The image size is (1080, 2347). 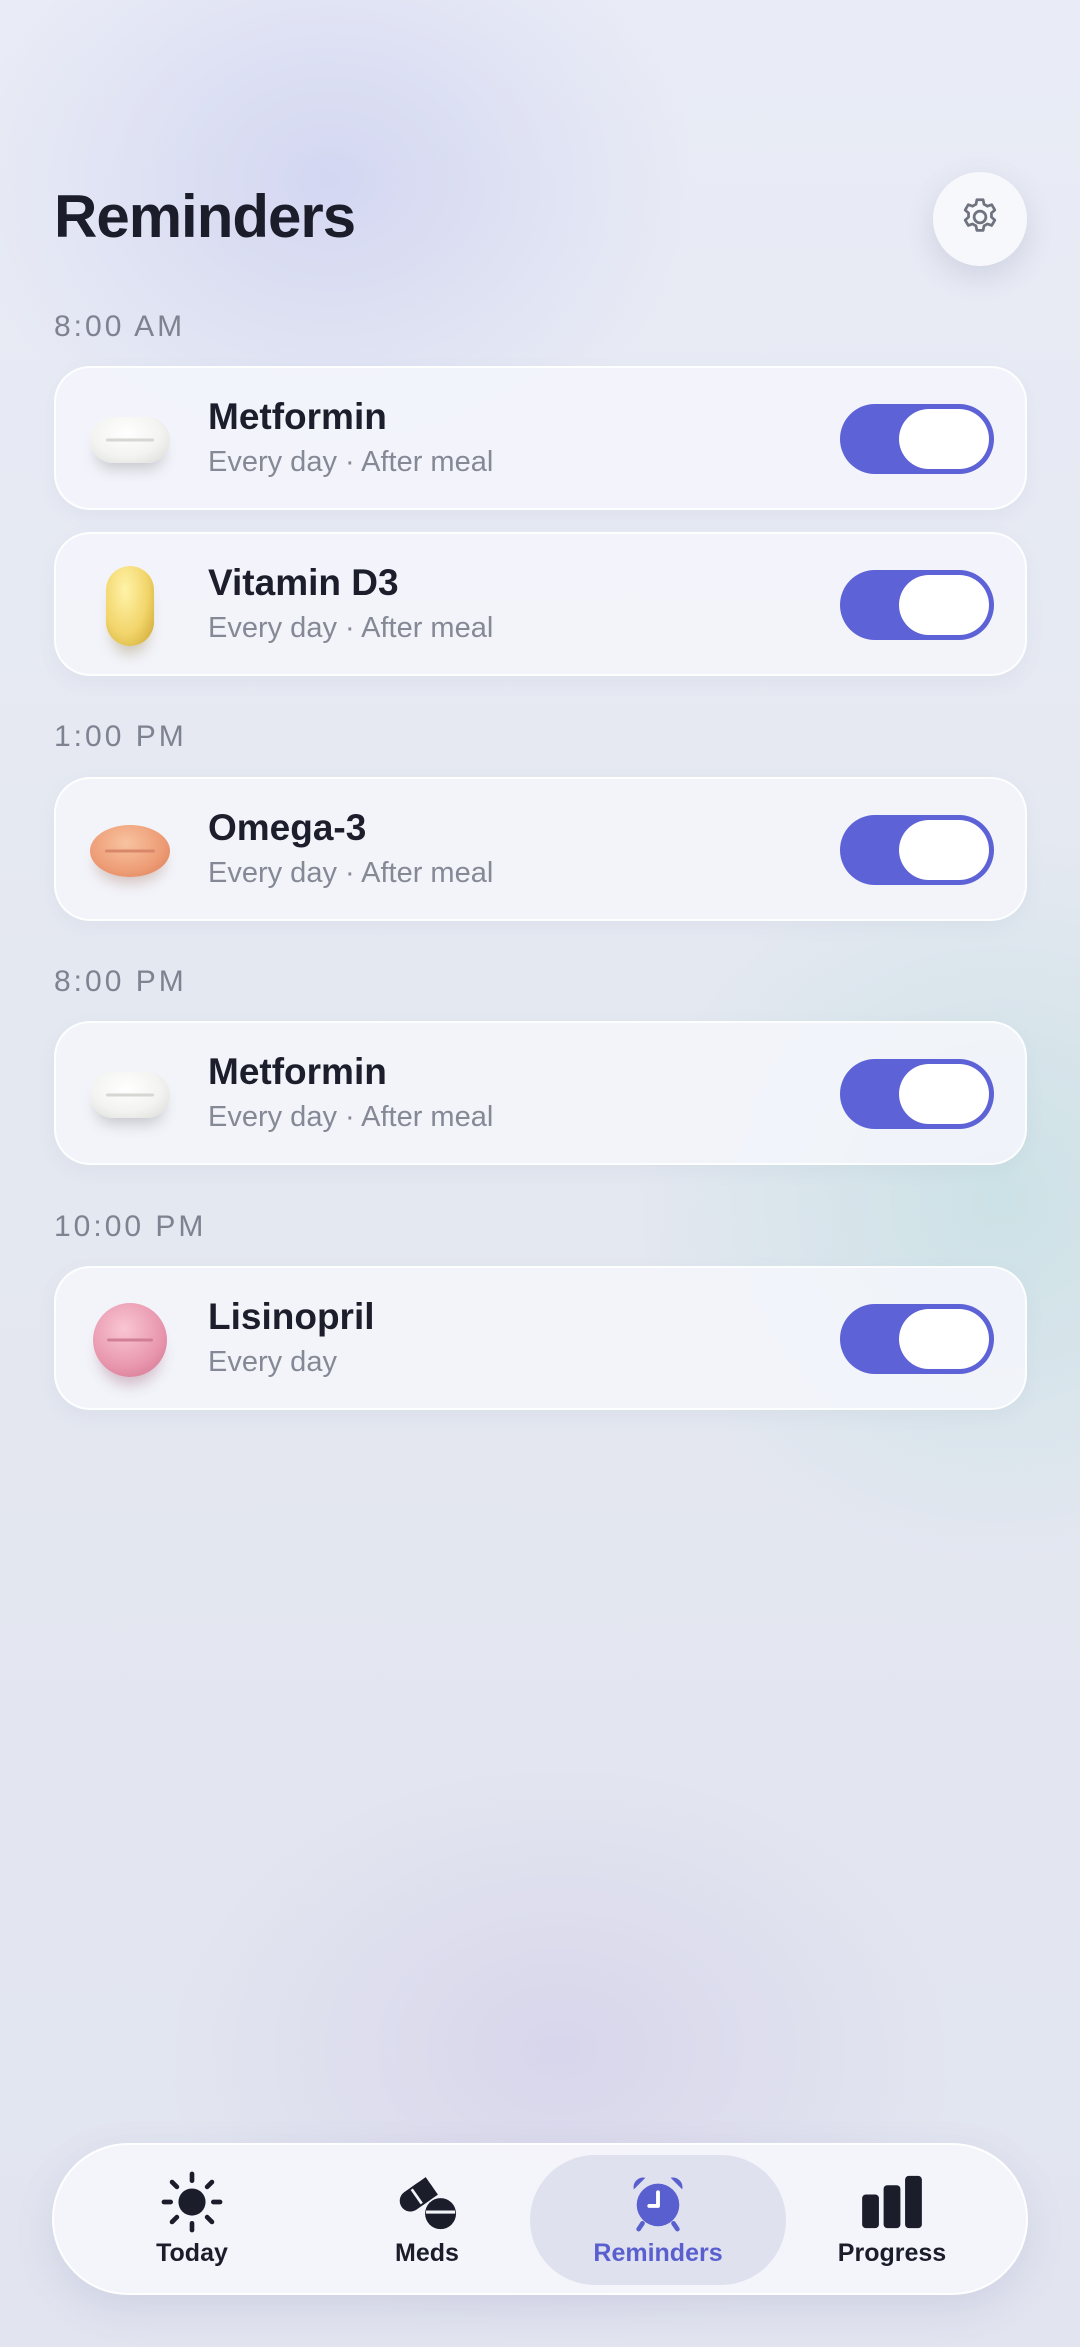 I want to click on tab-label: Today, so click(x=192, y=2253).